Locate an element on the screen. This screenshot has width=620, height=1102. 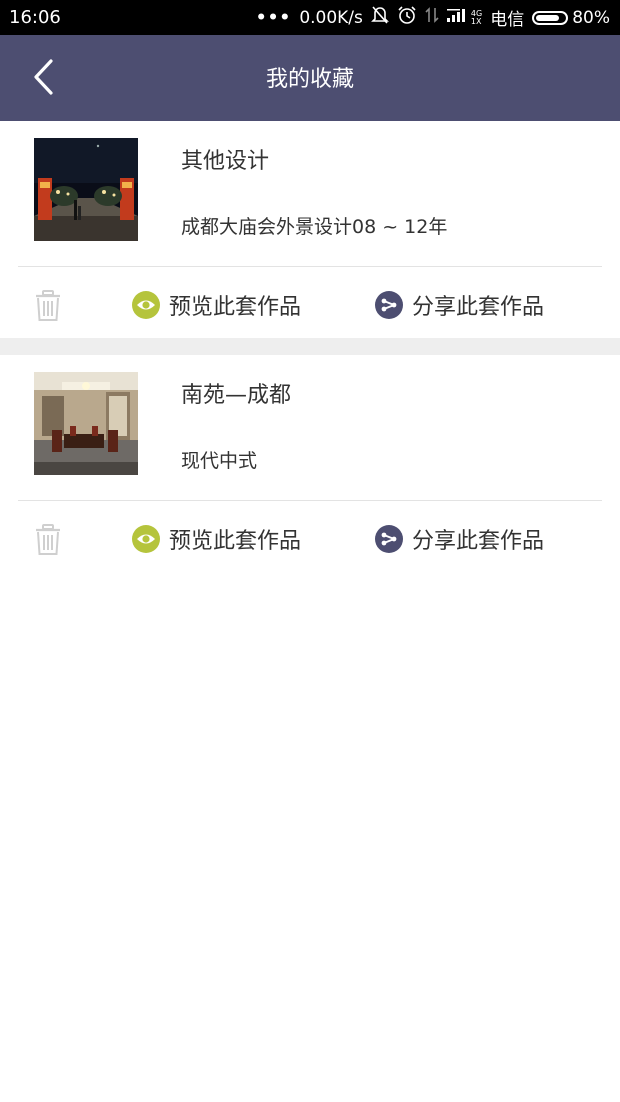
data-arrows-icon is located at coordinates (432, 17).